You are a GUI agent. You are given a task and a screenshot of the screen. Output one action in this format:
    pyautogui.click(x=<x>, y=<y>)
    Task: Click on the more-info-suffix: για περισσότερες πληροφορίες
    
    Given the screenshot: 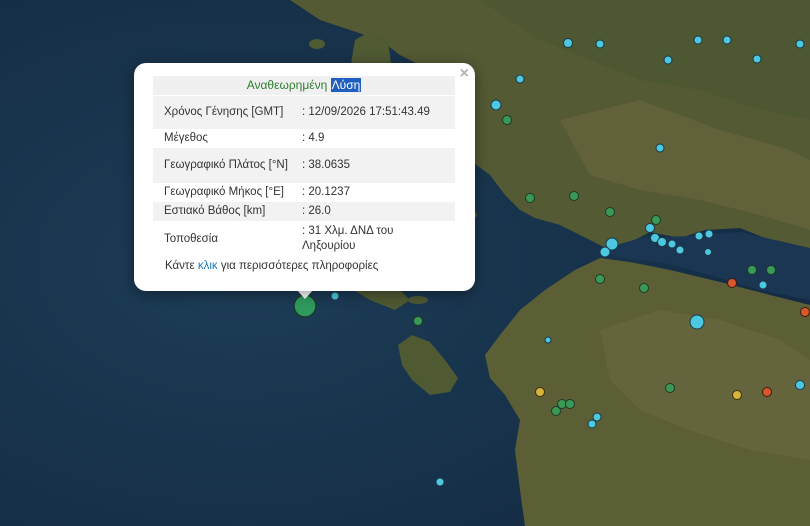 What is the action you would take?
    pyautogui.click(x=299, y=266)
    